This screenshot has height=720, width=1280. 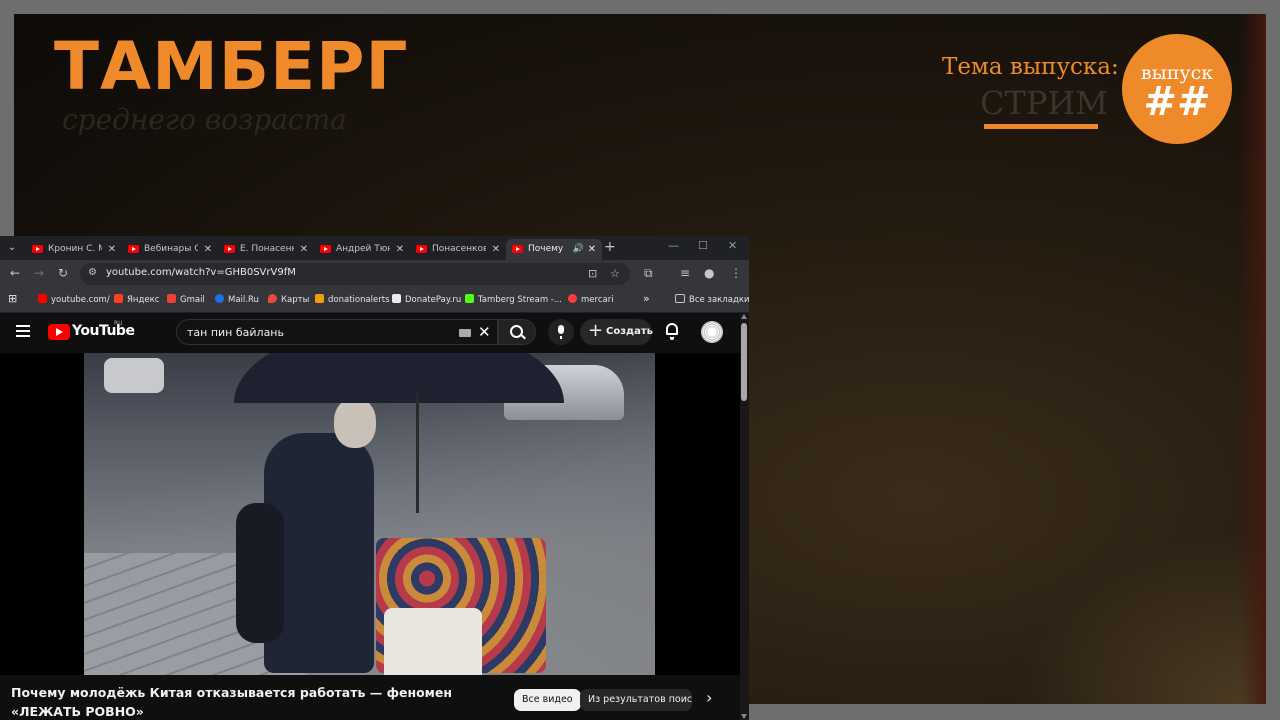 What do you see at coordinates (615, 273) in the screenshot?
I see `bookmark-star-icon: ☆` at bounding box center [615, 273].